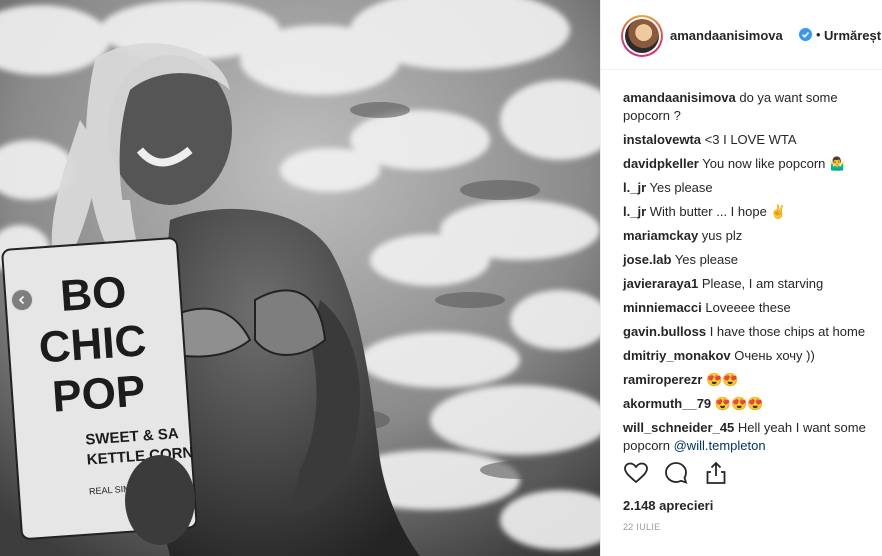 This screenshot has width=882, height=556. I want to click on comment: akormuth__79 😍😍😍, so click(751, 404).